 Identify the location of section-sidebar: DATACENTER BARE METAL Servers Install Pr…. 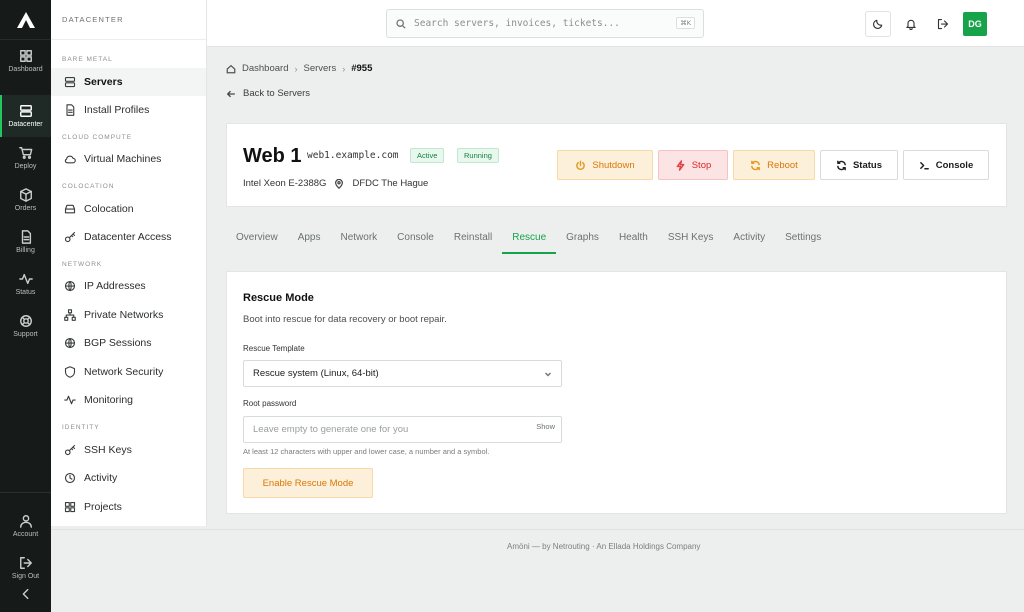
(129, 263).